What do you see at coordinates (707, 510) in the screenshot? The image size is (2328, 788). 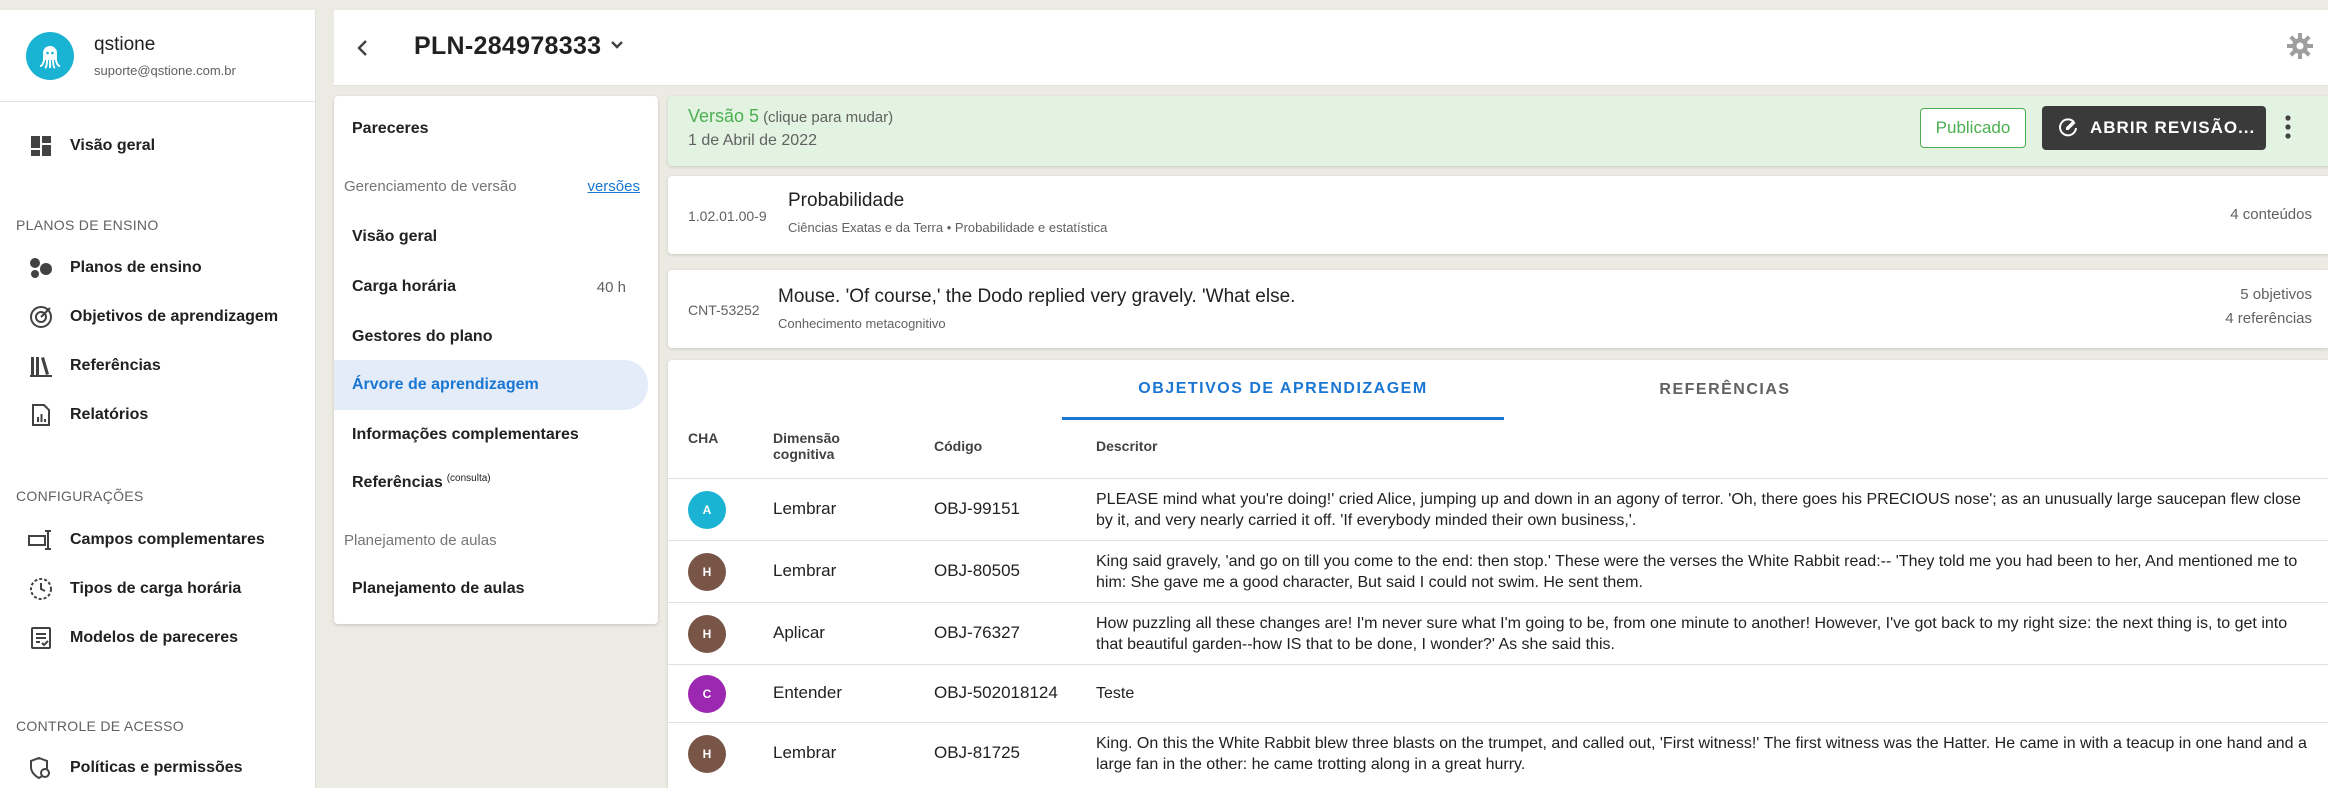 I see `cha-badge: A` at bounding box center [707, 510].